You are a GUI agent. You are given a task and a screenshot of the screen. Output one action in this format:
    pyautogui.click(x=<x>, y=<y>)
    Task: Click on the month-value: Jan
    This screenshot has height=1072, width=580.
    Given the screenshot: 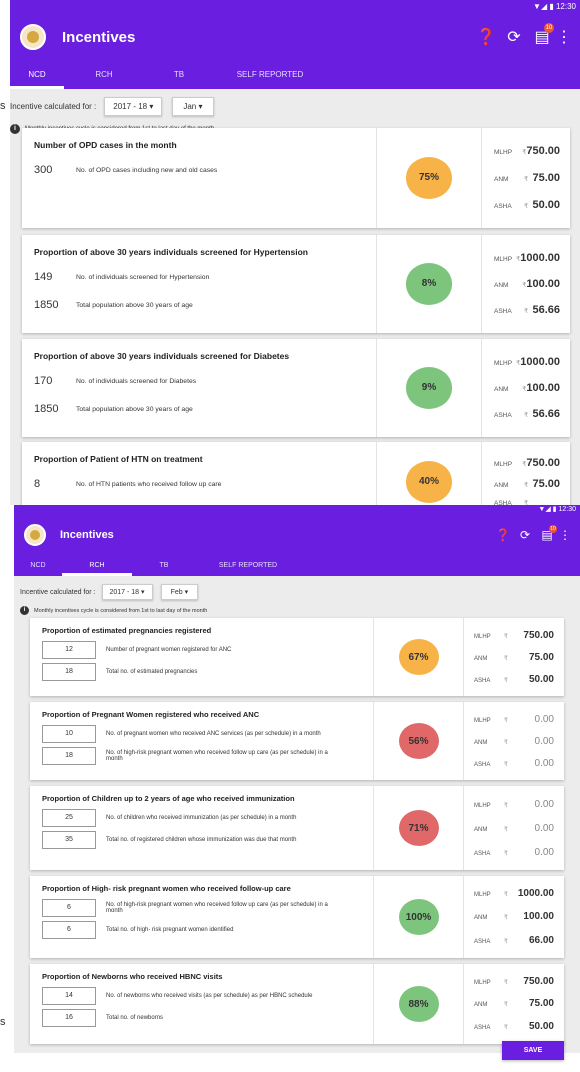 What is the action you would take?
    pyautogui.click(x=190, y=106)
    